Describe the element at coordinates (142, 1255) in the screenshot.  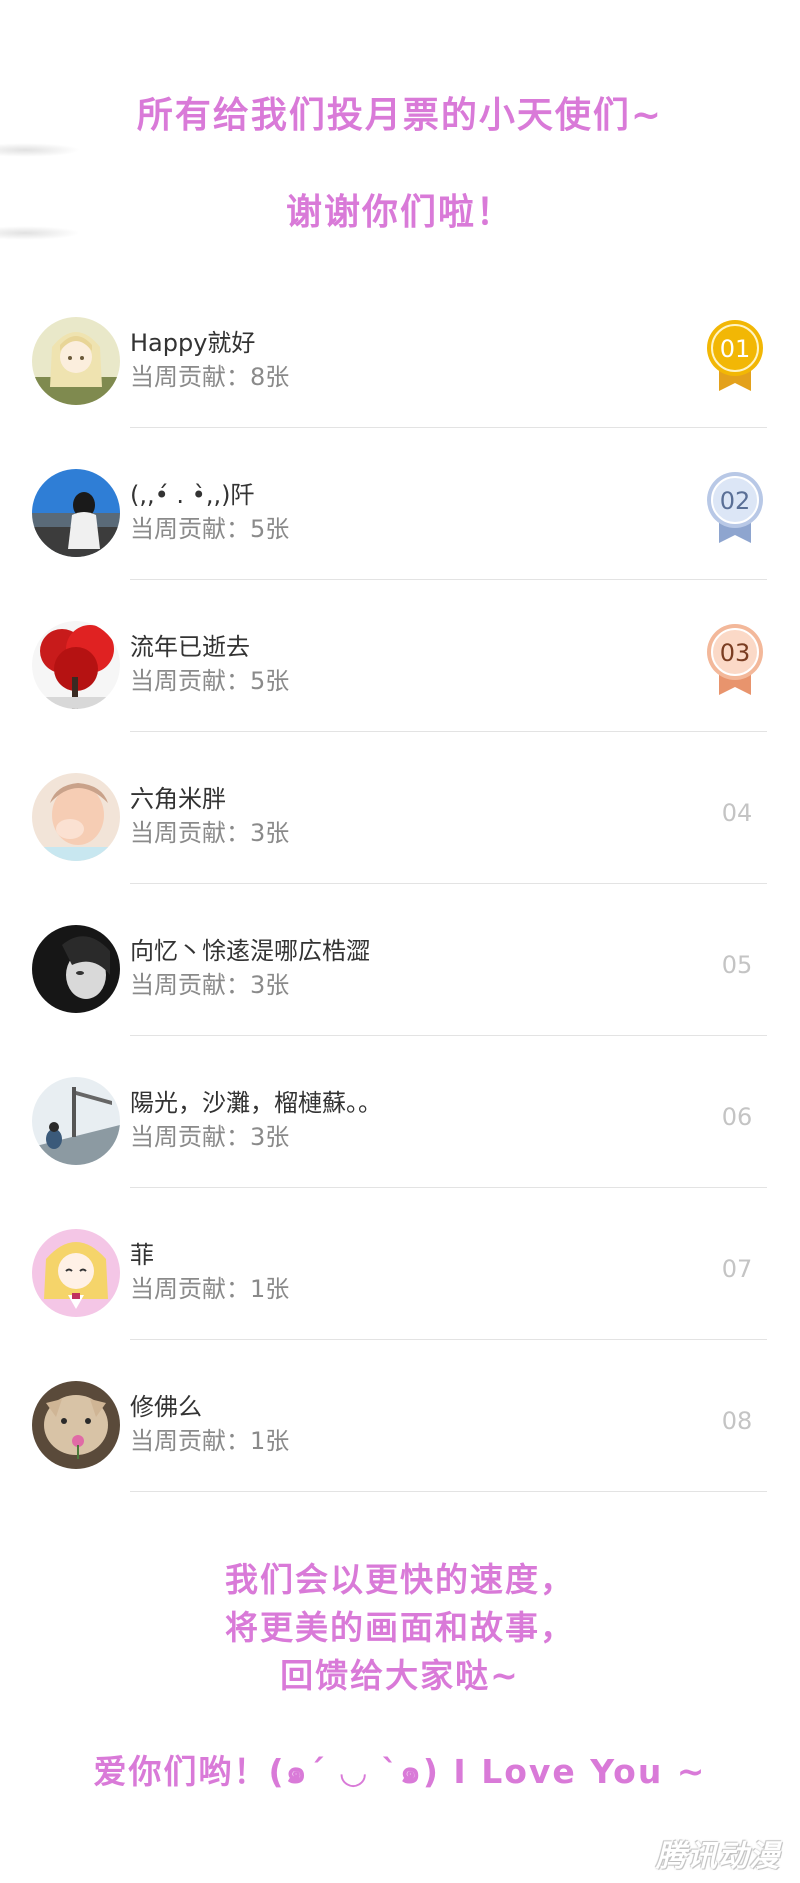
I see `user-name: 菲` at that location.